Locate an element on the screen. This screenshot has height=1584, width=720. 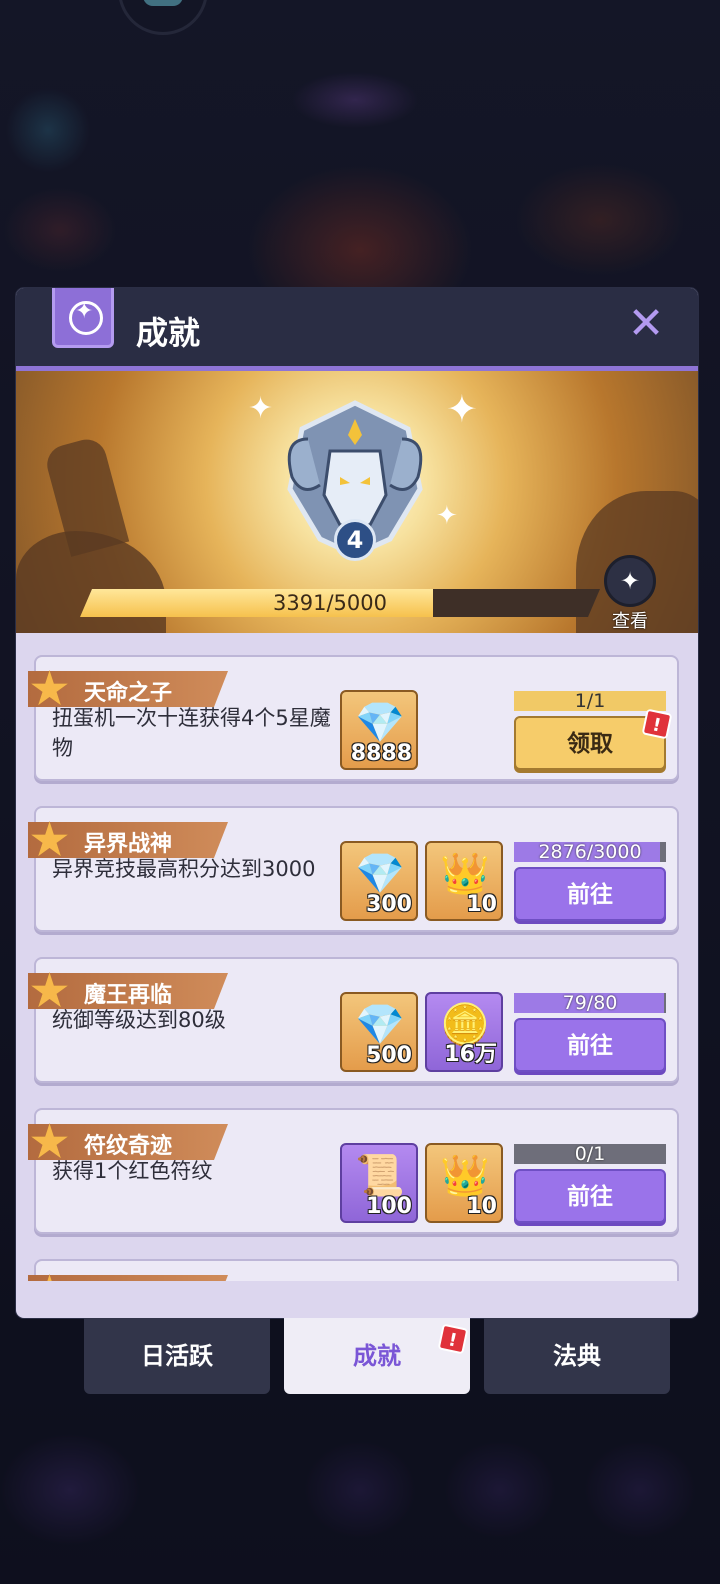
dialog-header: 成就 ✕ is located at coordinates (357, 328).